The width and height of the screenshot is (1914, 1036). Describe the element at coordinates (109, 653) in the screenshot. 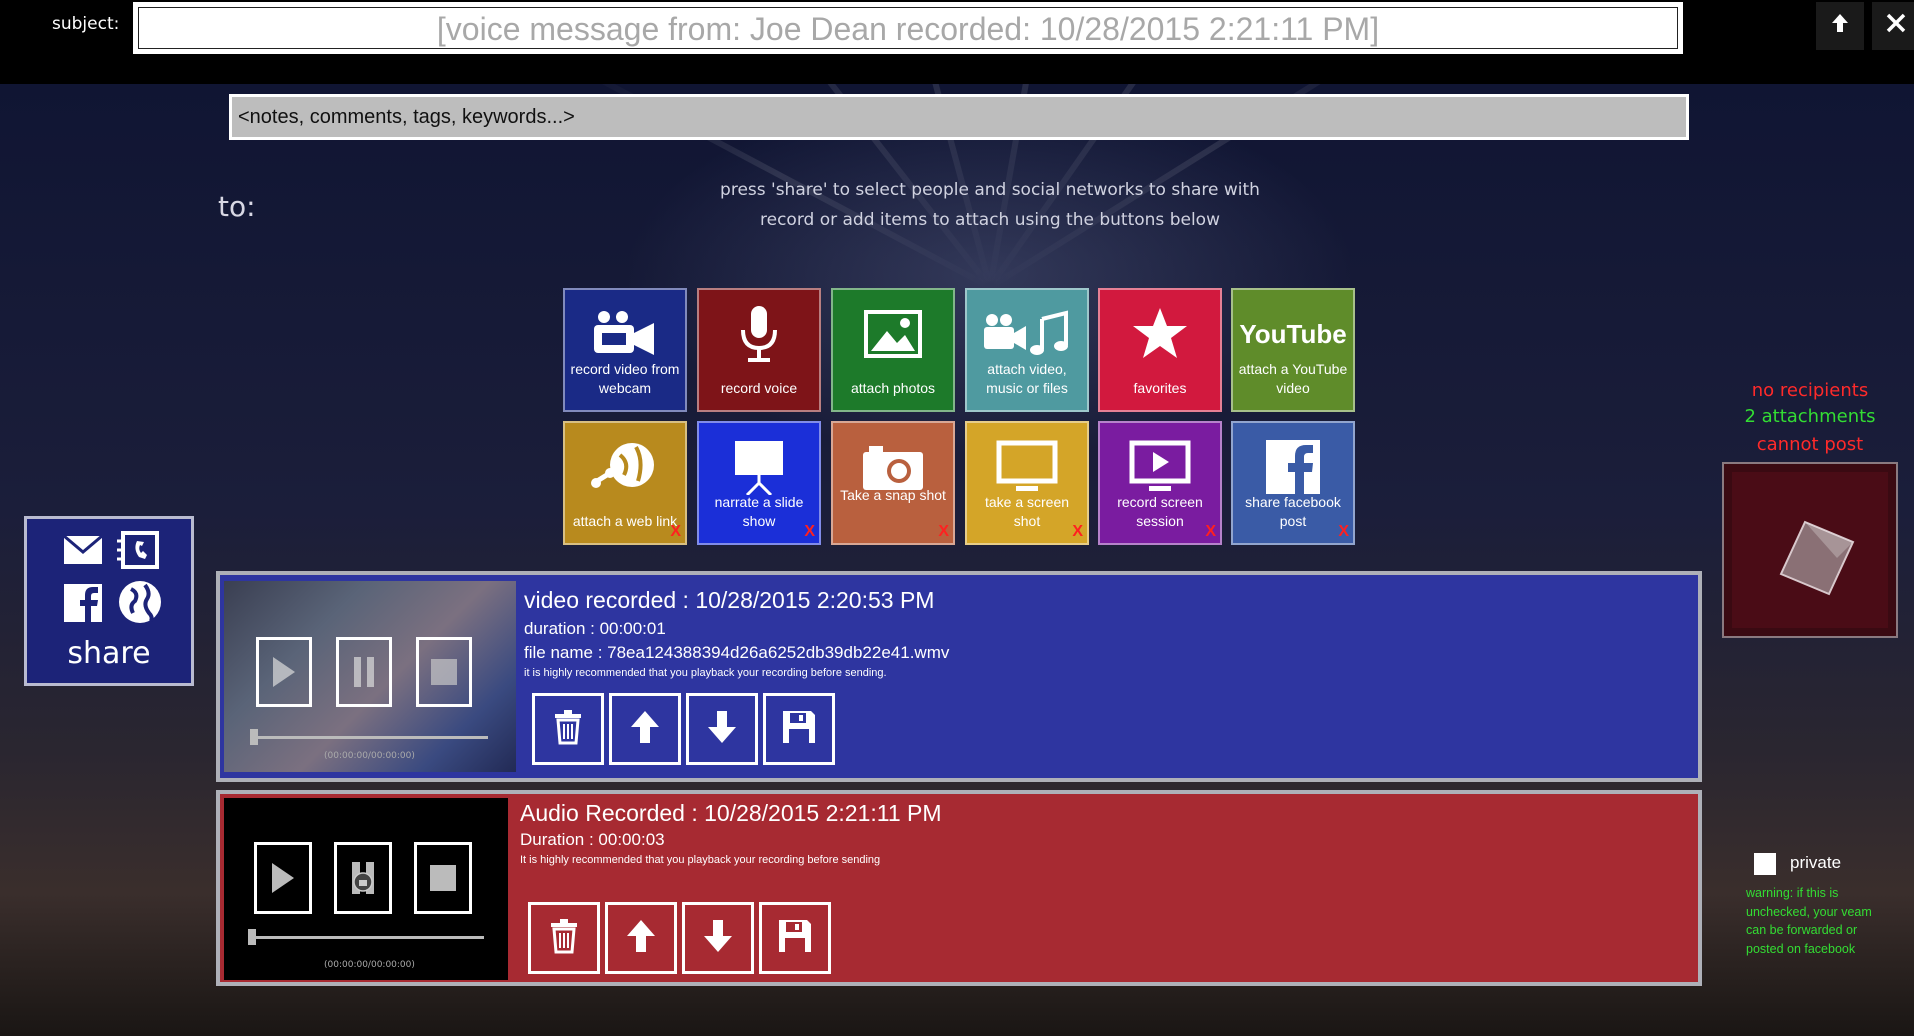

I see `share-label: share` at that location.